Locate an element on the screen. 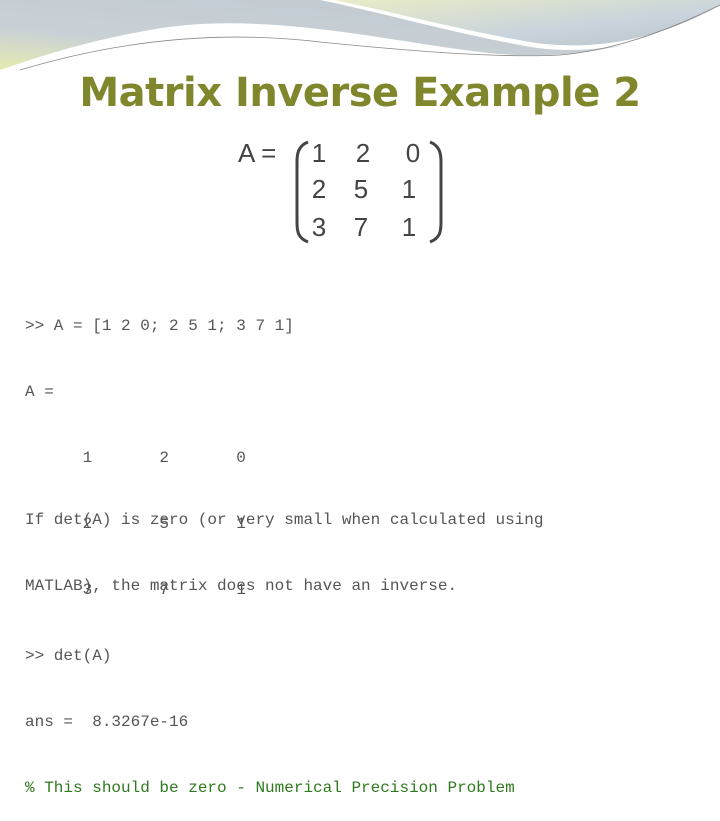 This screenshot has height=821, width=720. code-line: A = is located at coordinates (39, 392).